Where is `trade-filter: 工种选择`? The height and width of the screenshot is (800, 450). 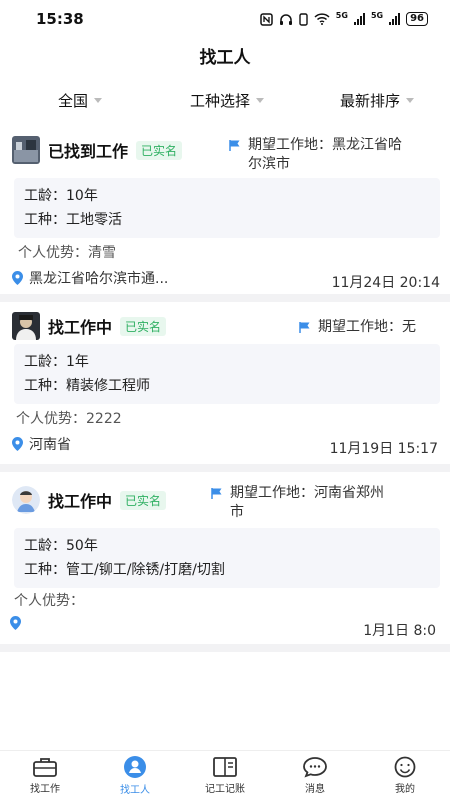 trade-filter: 工种选择 is located at coordinates (227, 100).